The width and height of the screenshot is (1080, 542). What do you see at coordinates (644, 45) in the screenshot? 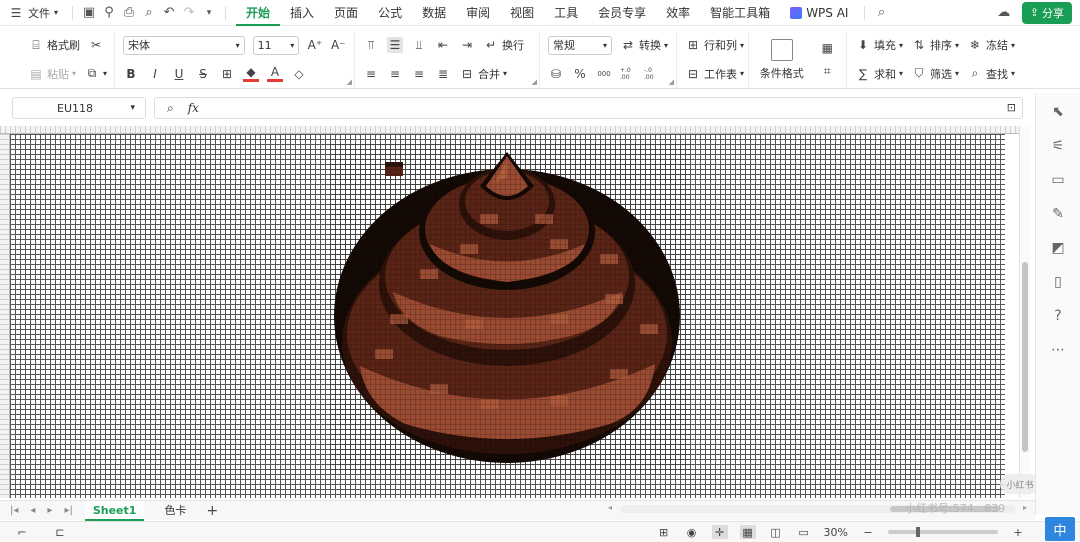
I see `convert-button: ⇄ 转换 ▾` at bounding box center [644, 45].